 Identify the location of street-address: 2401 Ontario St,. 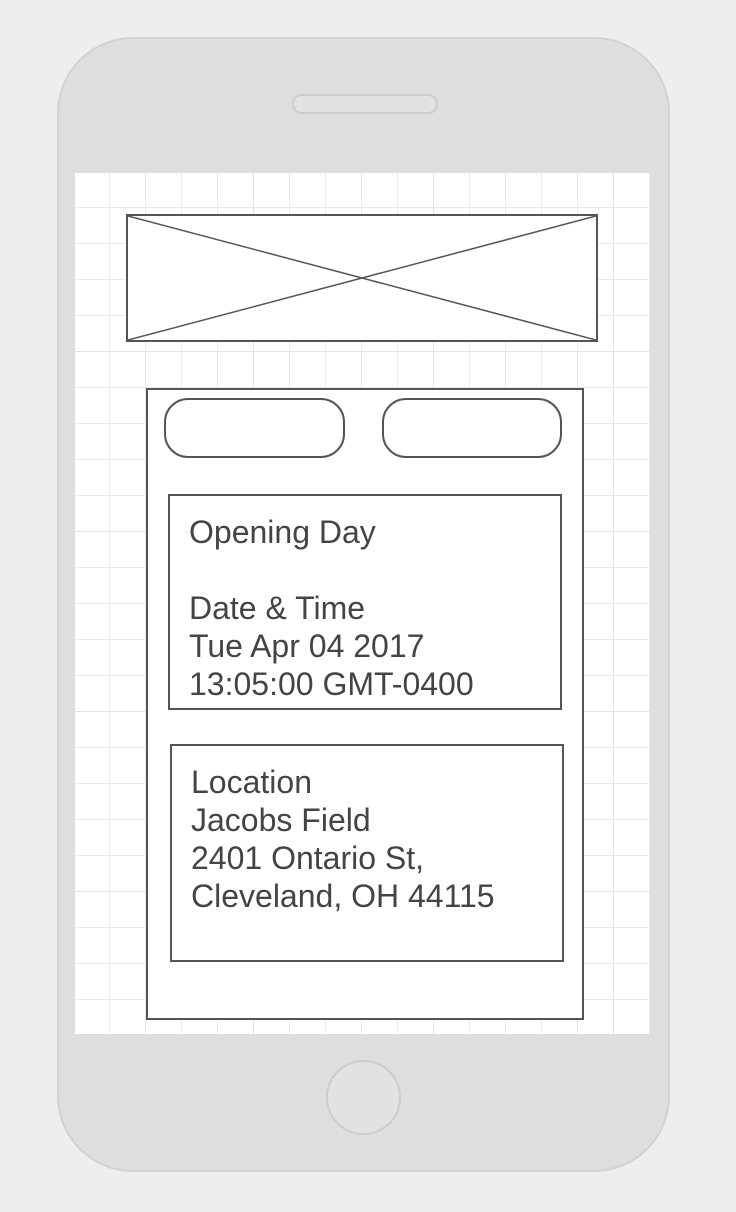
(308, 858).